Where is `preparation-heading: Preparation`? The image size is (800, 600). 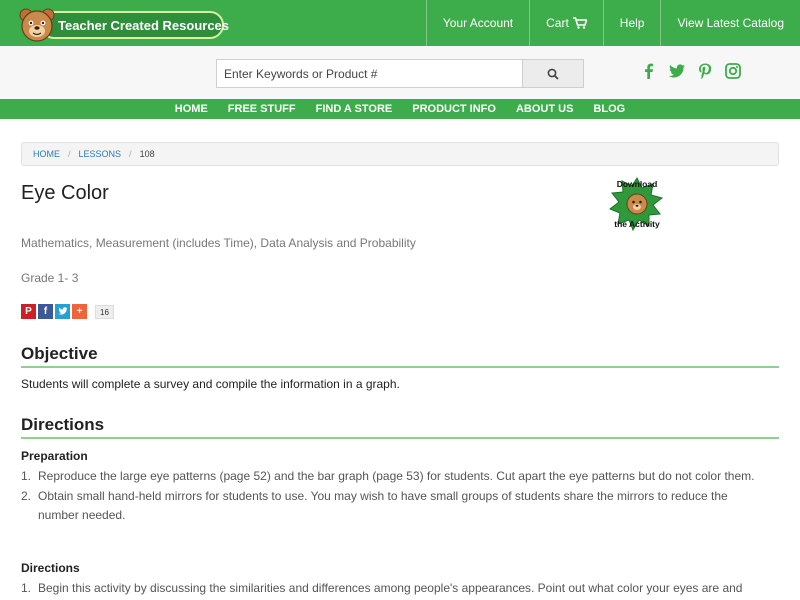 preparation-heading: Preparation is located at coordinates (54, 456).